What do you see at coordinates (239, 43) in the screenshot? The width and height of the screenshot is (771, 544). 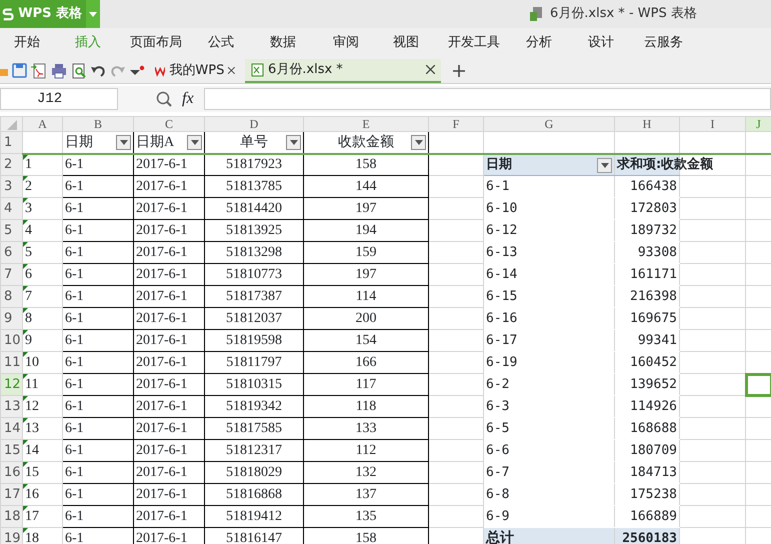 I see `menu-tab: 公式` at bounding box center [239, 43].